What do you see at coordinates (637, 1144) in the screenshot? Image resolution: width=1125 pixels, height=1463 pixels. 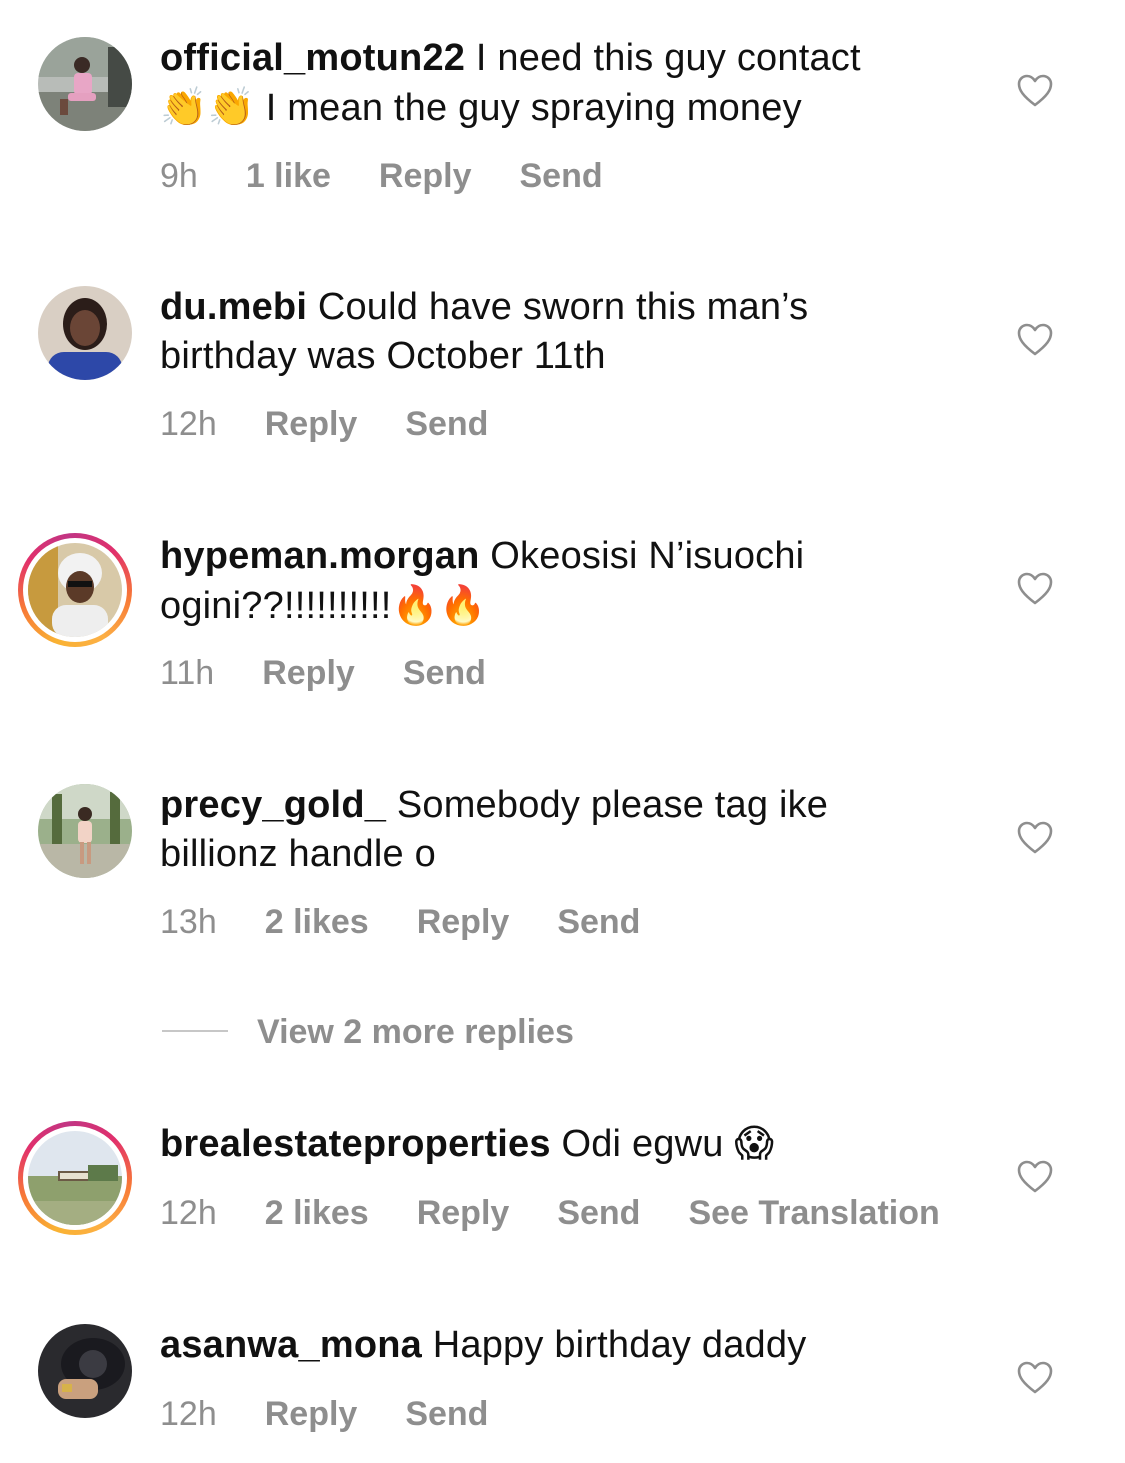 I see `comment-body: Odi egwu` at bounding box center [637, 1144].